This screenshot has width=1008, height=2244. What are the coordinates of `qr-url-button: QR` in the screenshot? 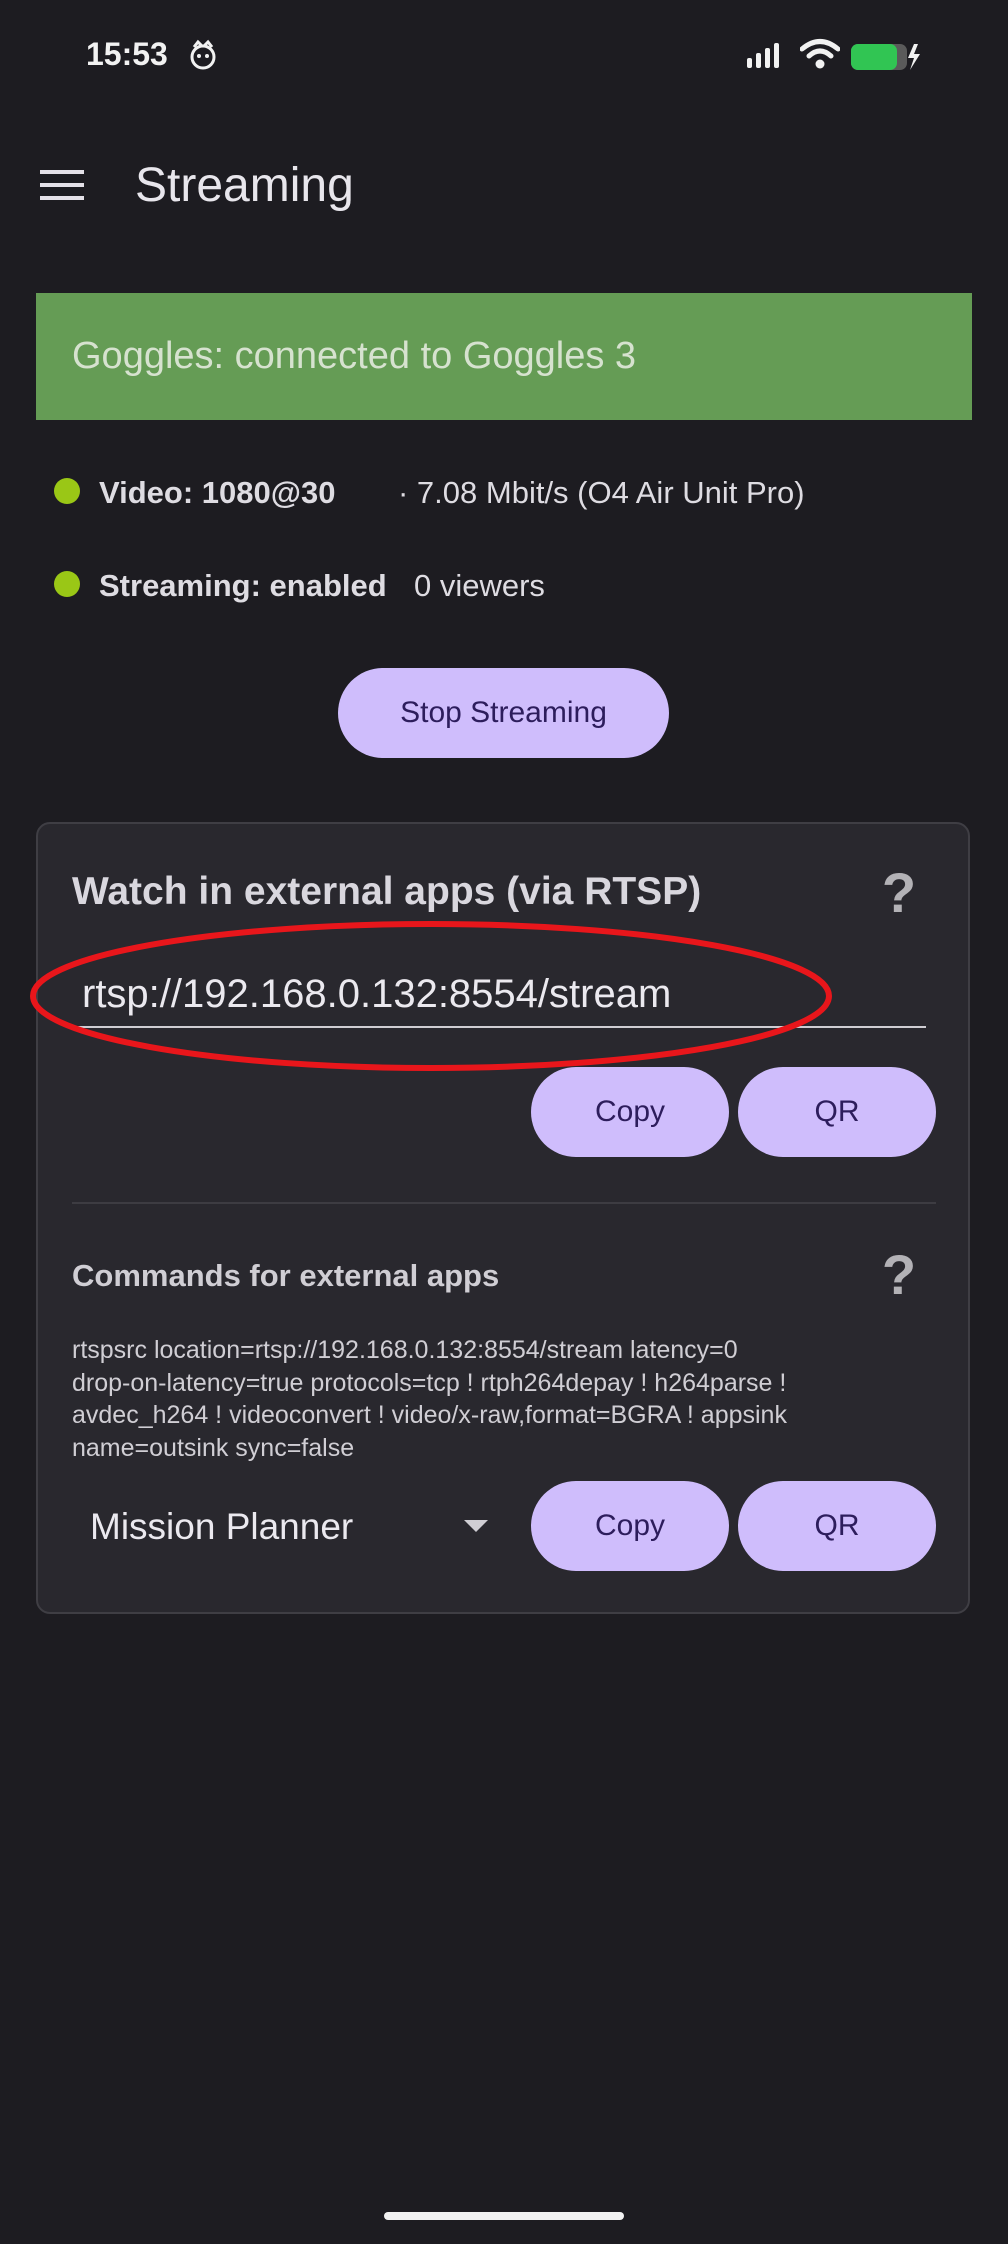 It's located at (837, 1112).